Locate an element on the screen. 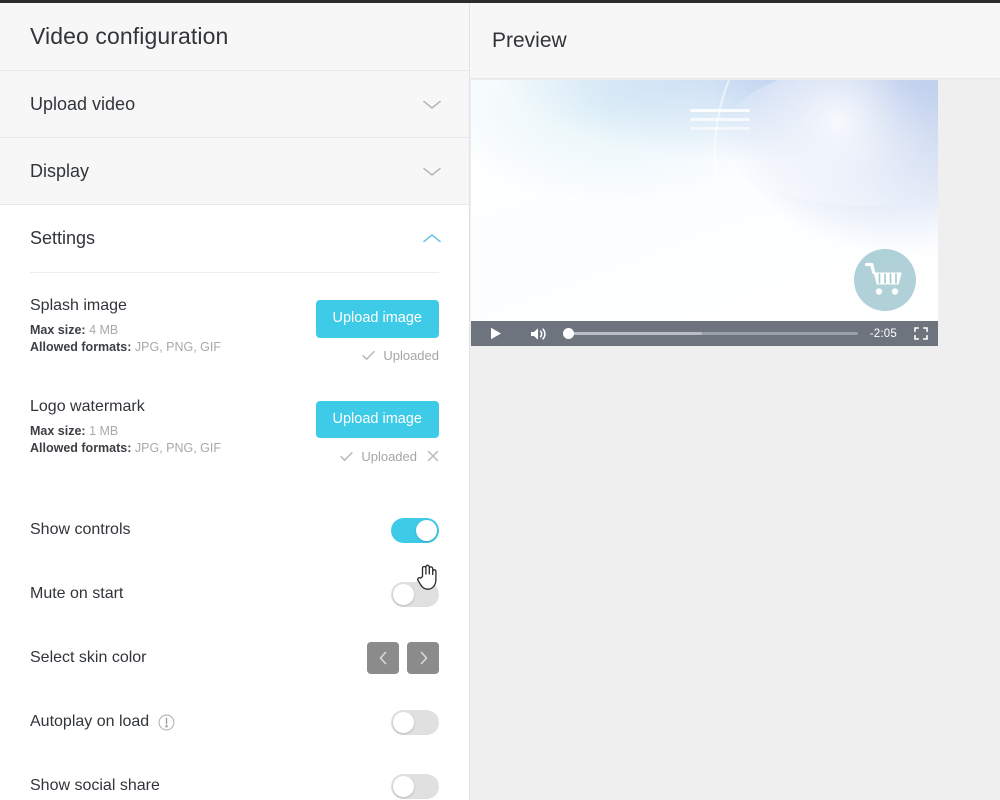  progress-handle is located at coordinates (568, 333).